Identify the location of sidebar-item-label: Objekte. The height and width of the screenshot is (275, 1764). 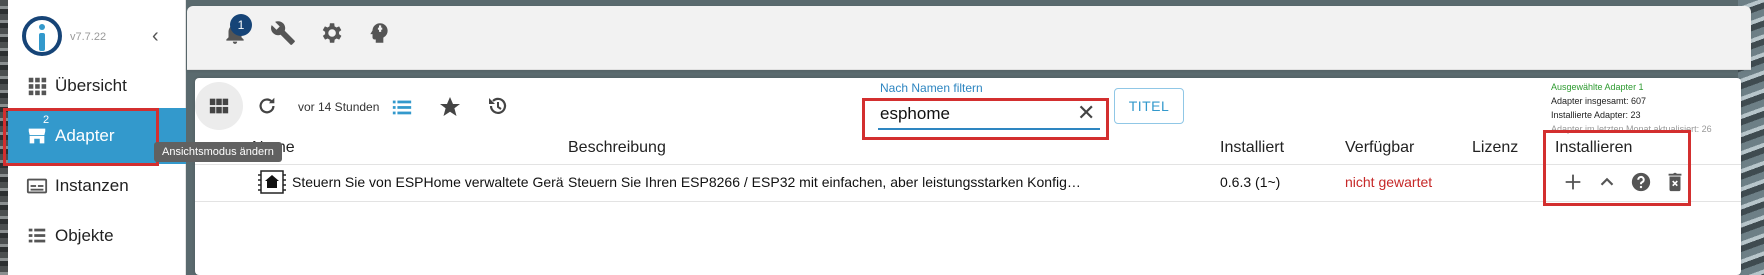
(84, 235).